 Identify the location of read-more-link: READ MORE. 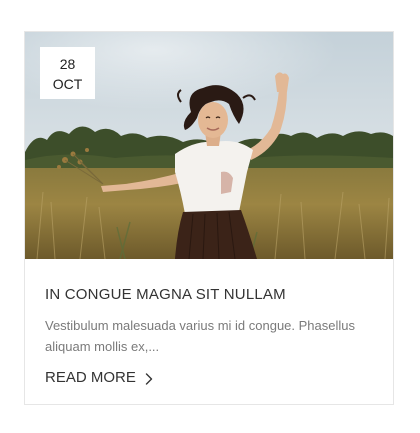
(99, 378).